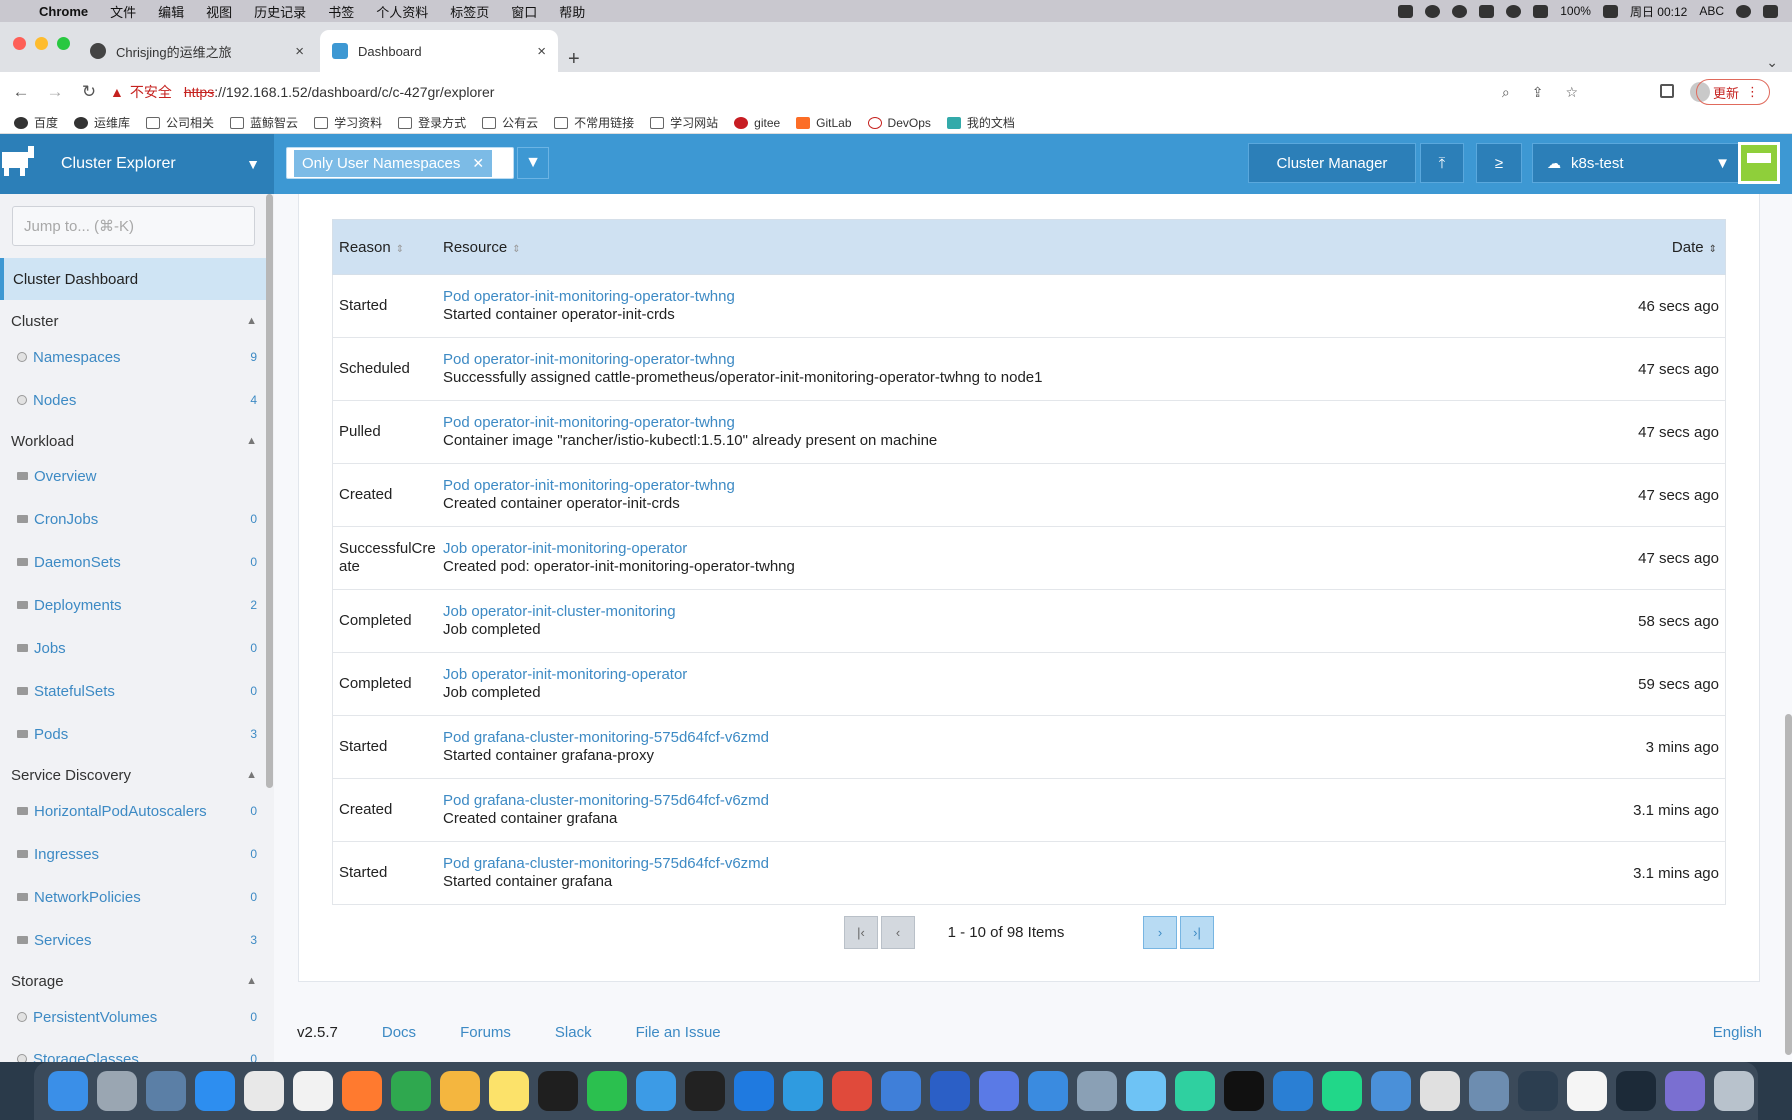 This screenshot has height=1120, width=1792. What do you see at coordinates (1332, 163) in the screenshot?
I see `cluster-manager-button: Cluster Manager` at bounding box center [1332, 163].